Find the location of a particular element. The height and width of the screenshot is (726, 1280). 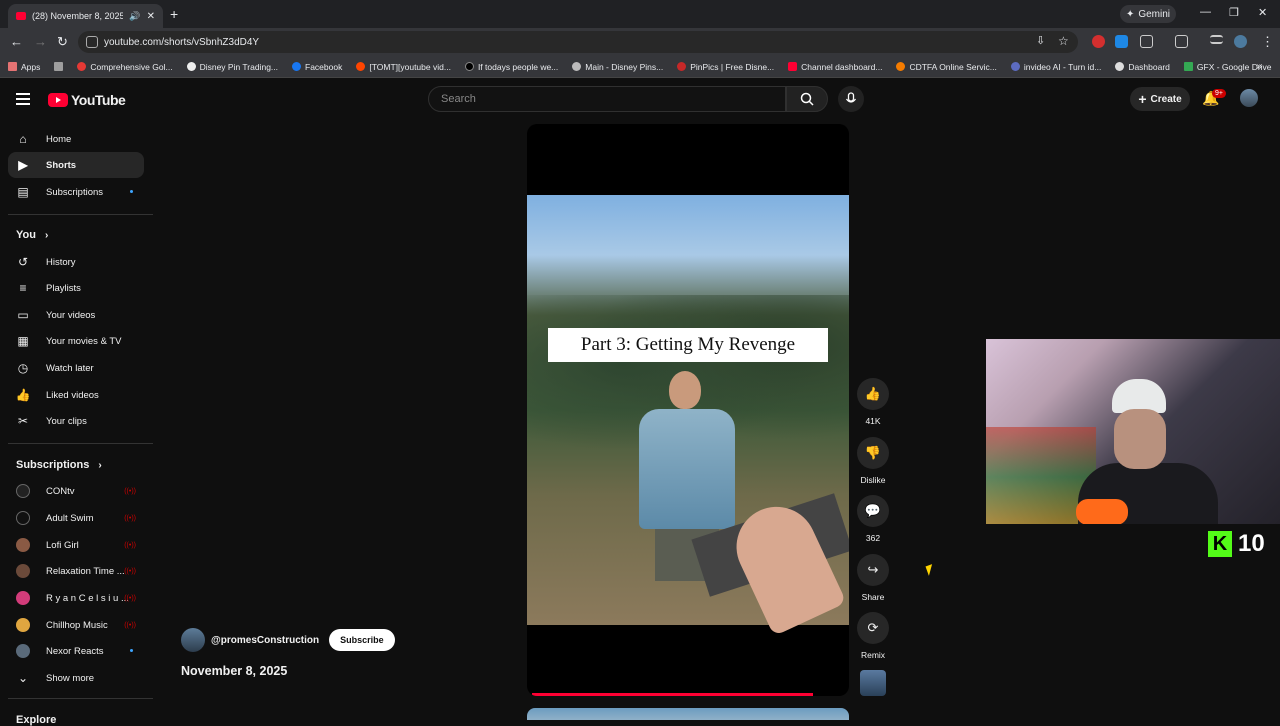

bookmark-apps: Apps is located at coordinates (24, 67).